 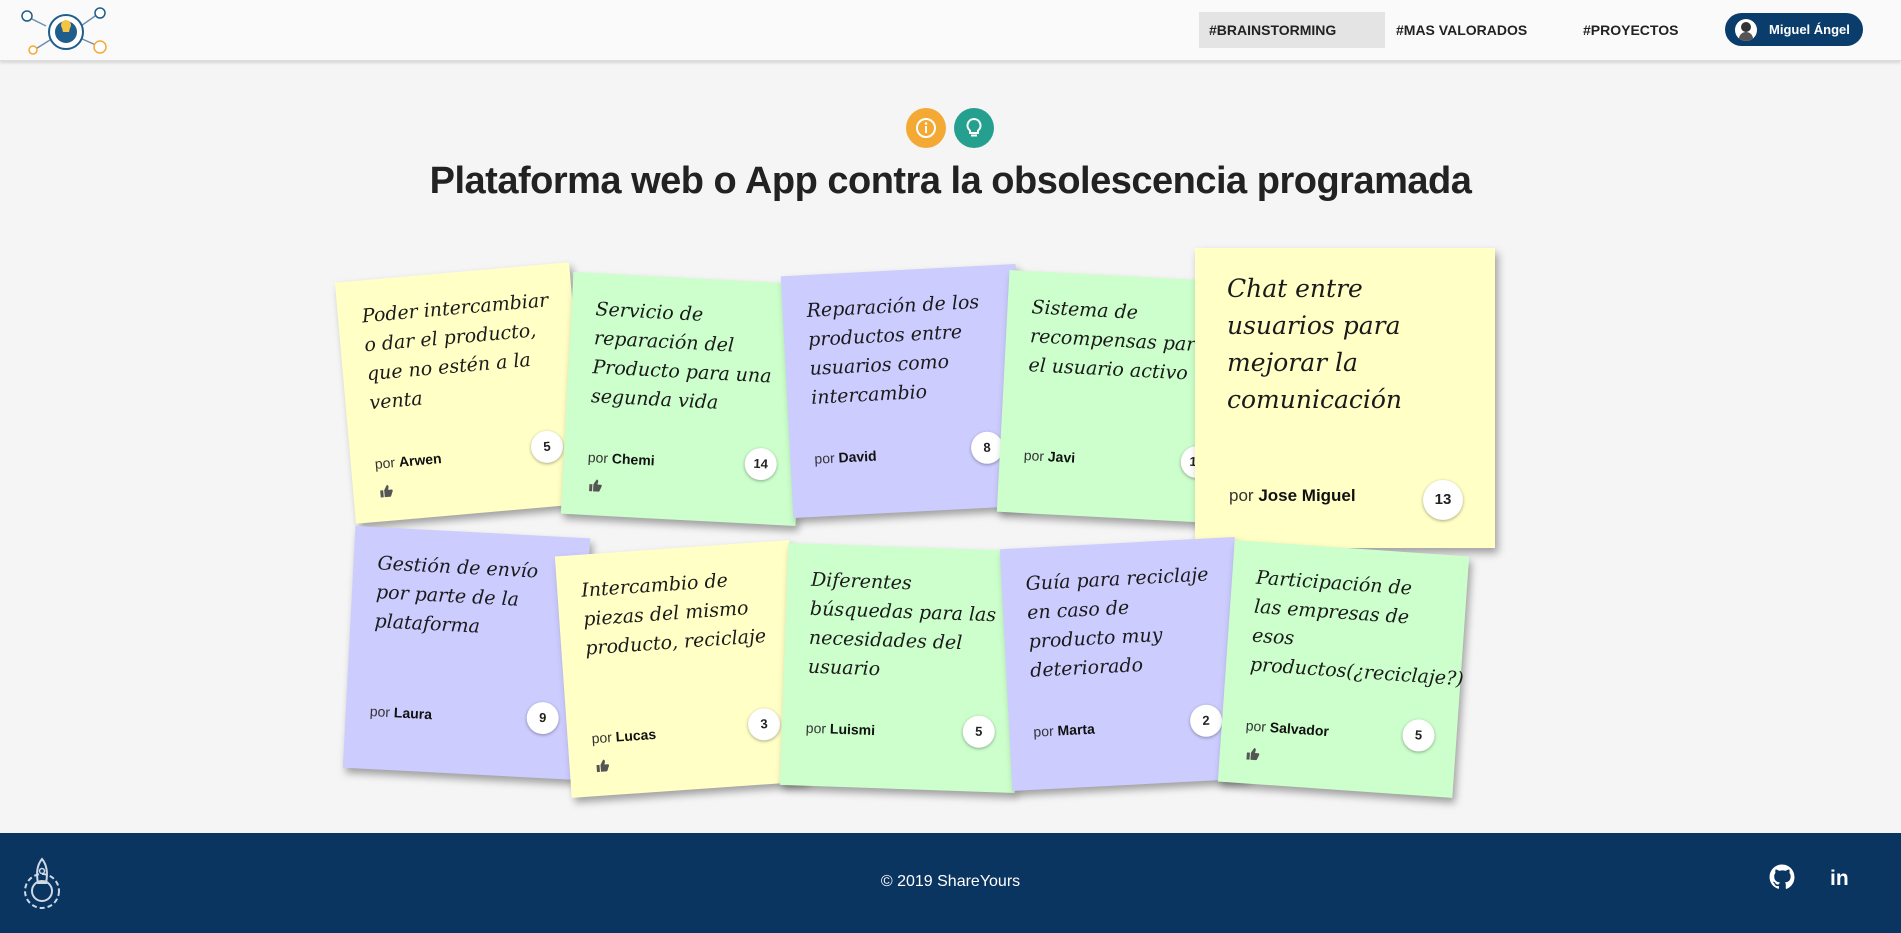 I want to click on note-author: por David, so click(x=845, y=457).